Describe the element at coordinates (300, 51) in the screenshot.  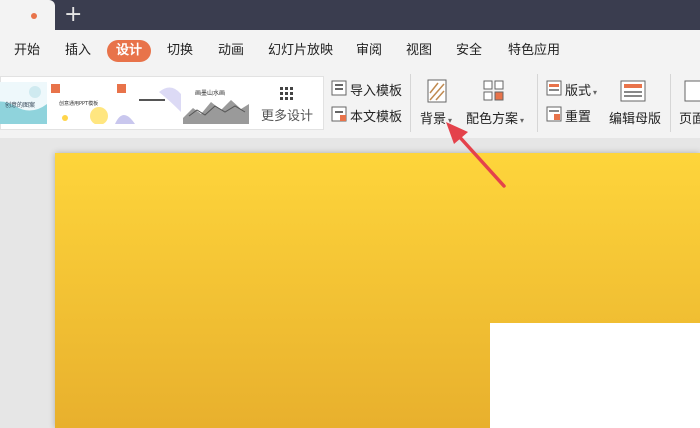
I see `menu-slideshow: 幻灯片放映` at that location.